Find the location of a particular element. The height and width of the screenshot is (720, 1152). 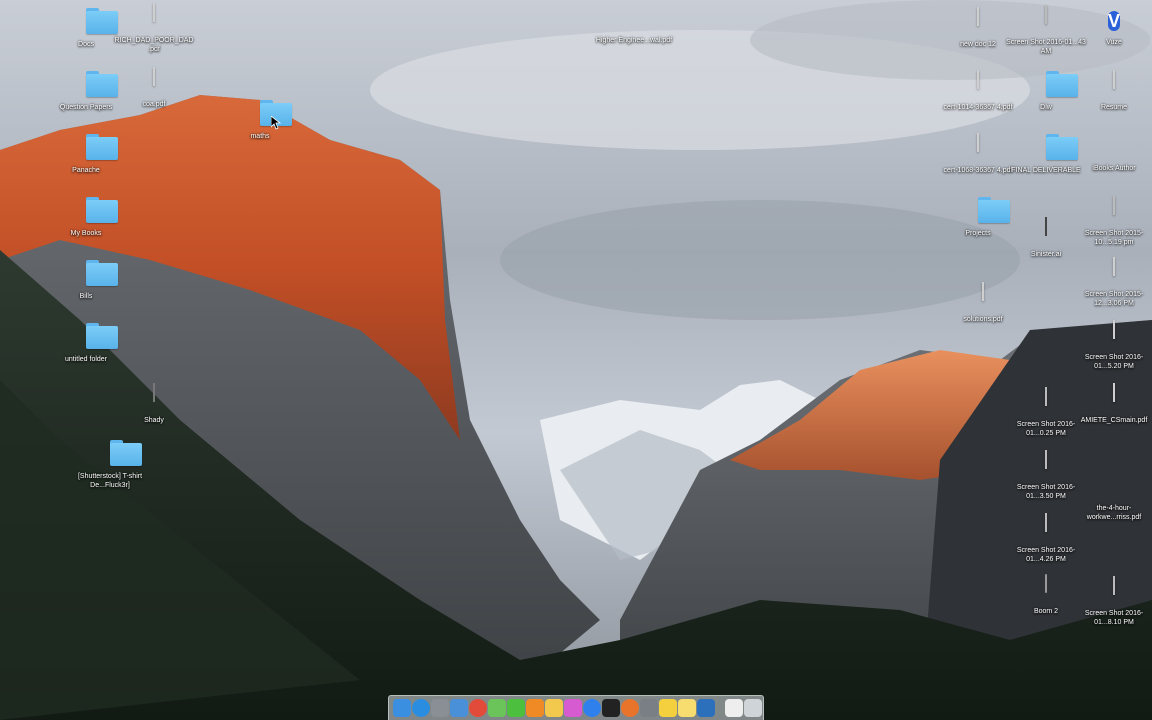

desktop-icon-coa-pdf: coa.pdf is located at coordinates (154, 88).